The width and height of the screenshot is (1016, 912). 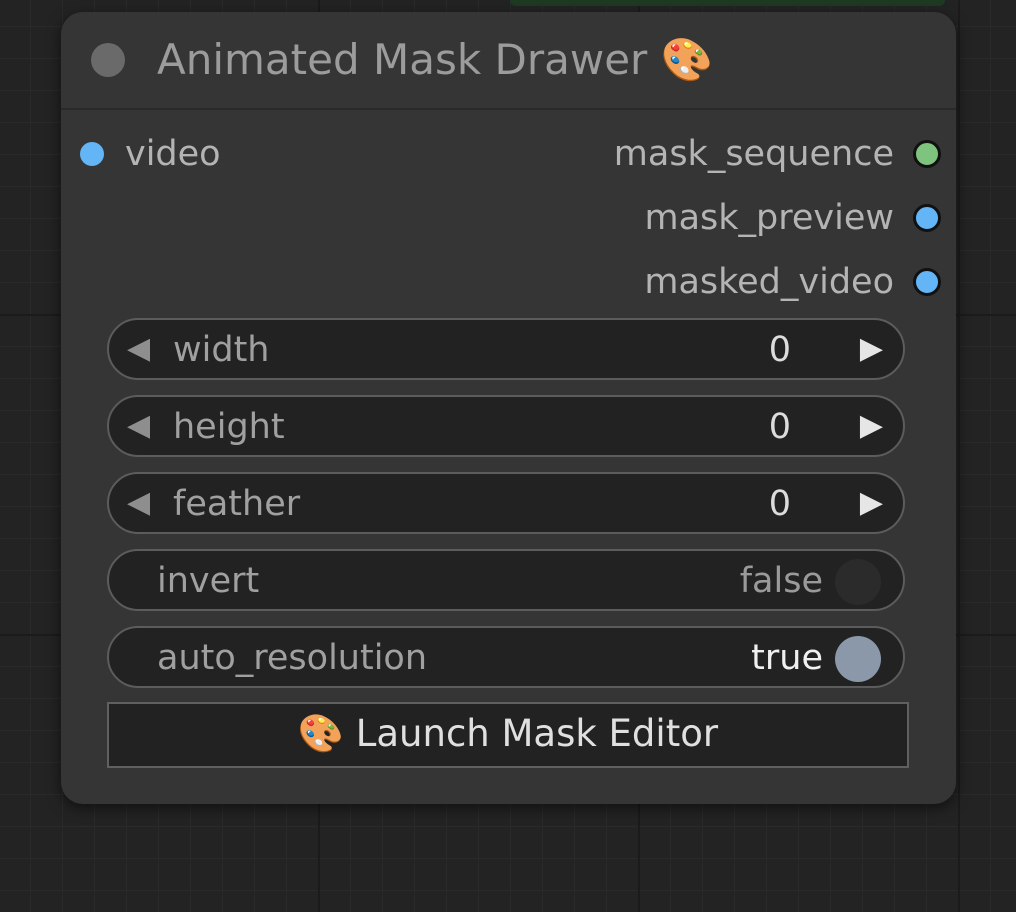 What do you see at coordinates (781, 581) in the screenshot?
I see `invert-widget-value: false` at bounding box center [781, 581].